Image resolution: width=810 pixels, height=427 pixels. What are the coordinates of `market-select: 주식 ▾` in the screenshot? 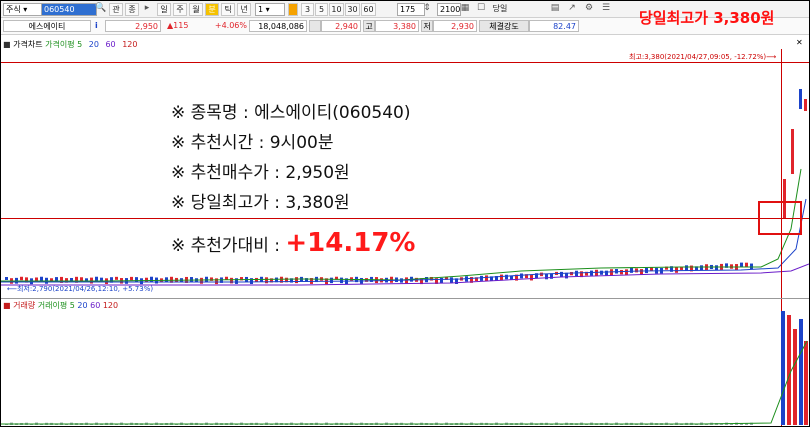 It's located at (23, 9).